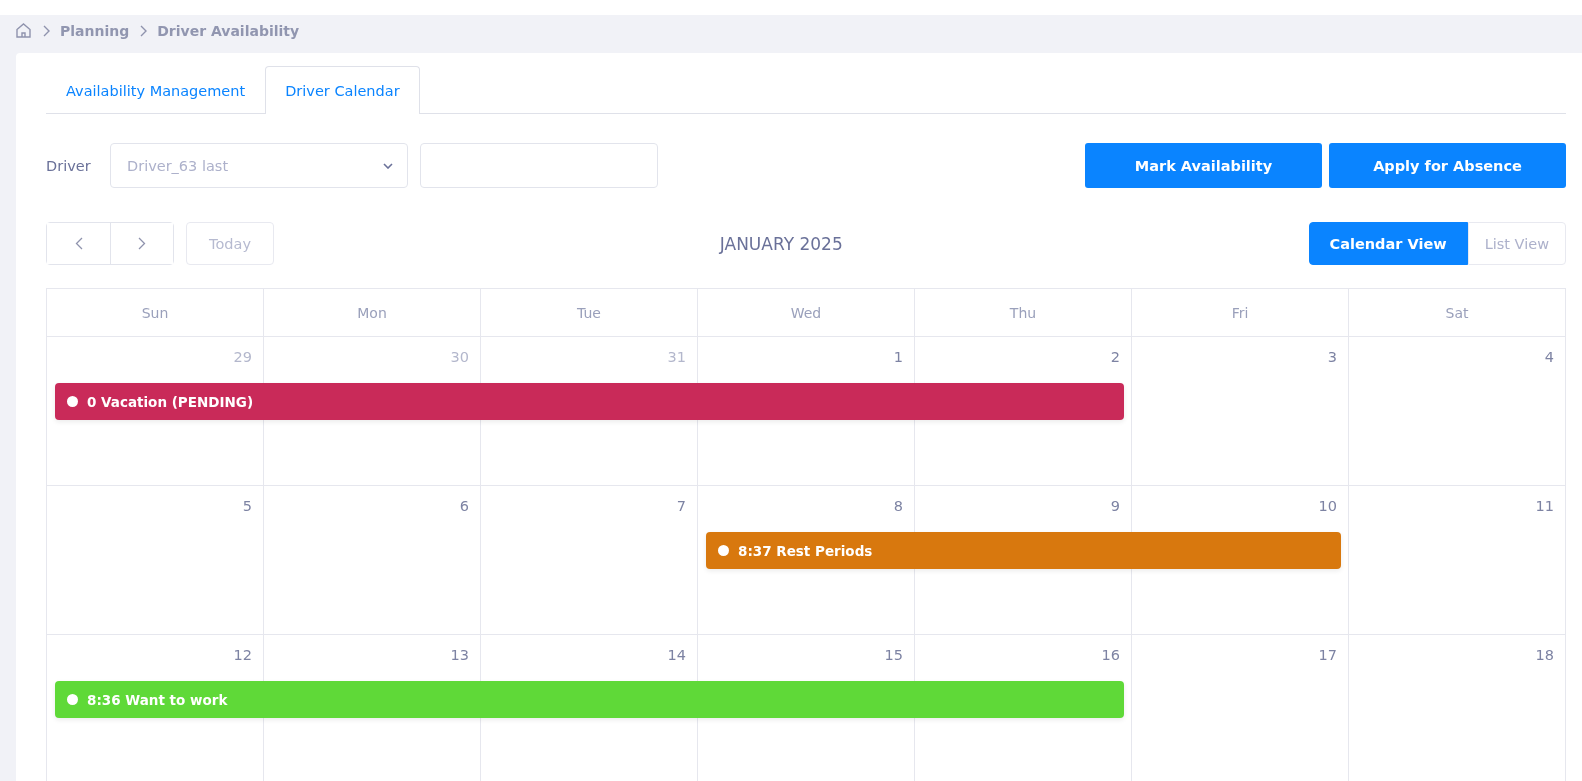 The height and width of the screenshot is (781, 1582). I want to click on weekday-header: Fri, so click(1240, 313).